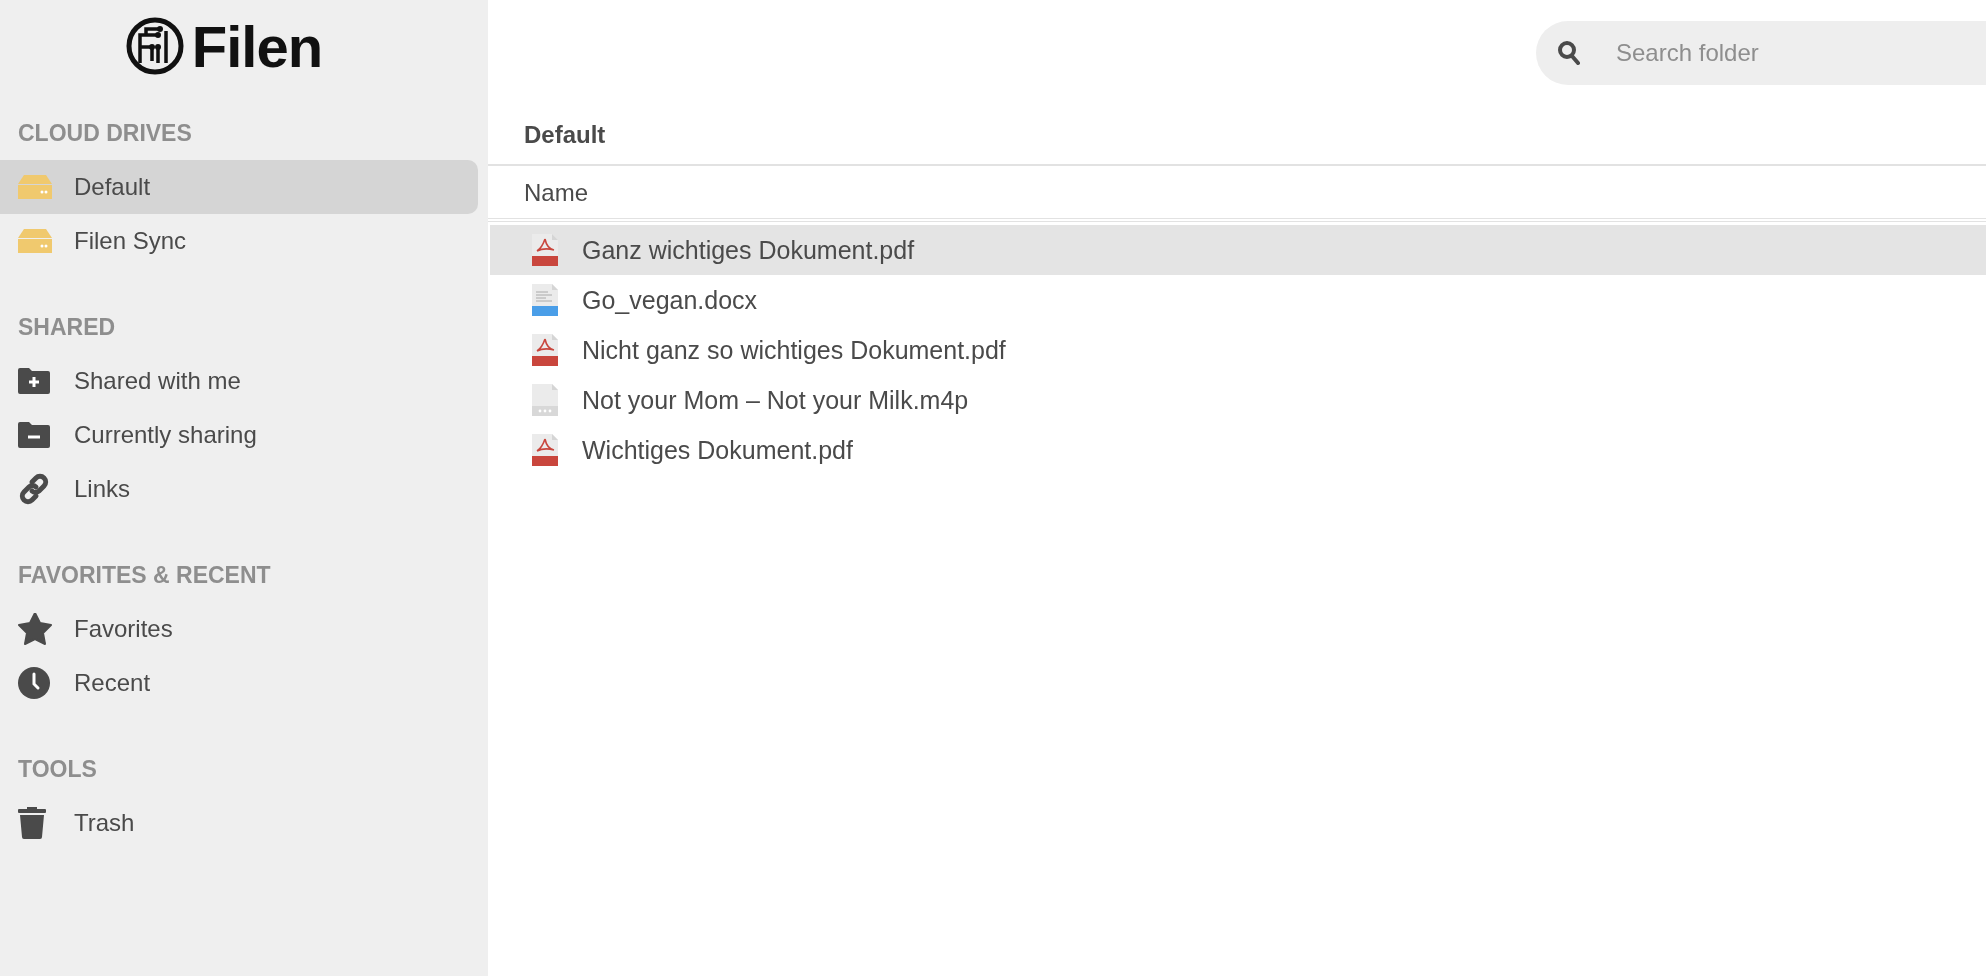 The image size is (1986, 976). I want to click on sidebar-item: Trash, so click(239, 823).